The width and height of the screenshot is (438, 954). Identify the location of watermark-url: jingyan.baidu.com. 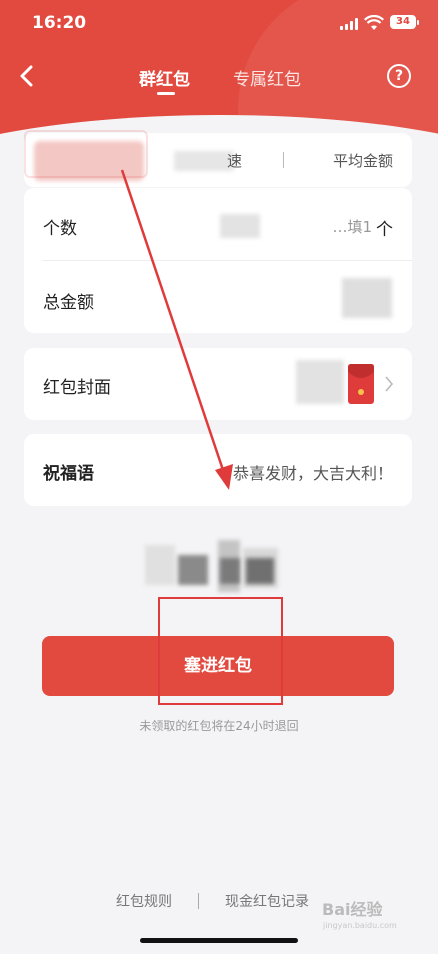
(360, 925).